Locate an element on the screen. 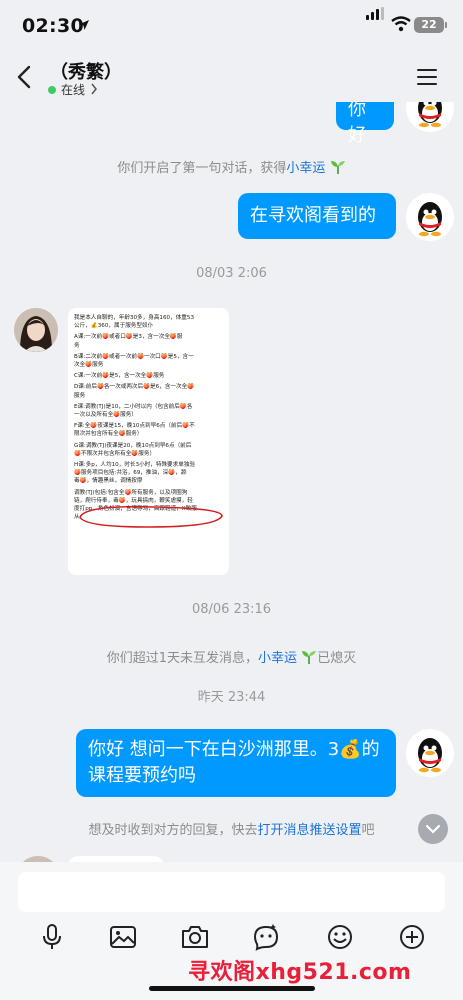 This screenshot has width=463, height=1000. message-text: 在寻欢阁看到的 is located at coordinates (313, 215).